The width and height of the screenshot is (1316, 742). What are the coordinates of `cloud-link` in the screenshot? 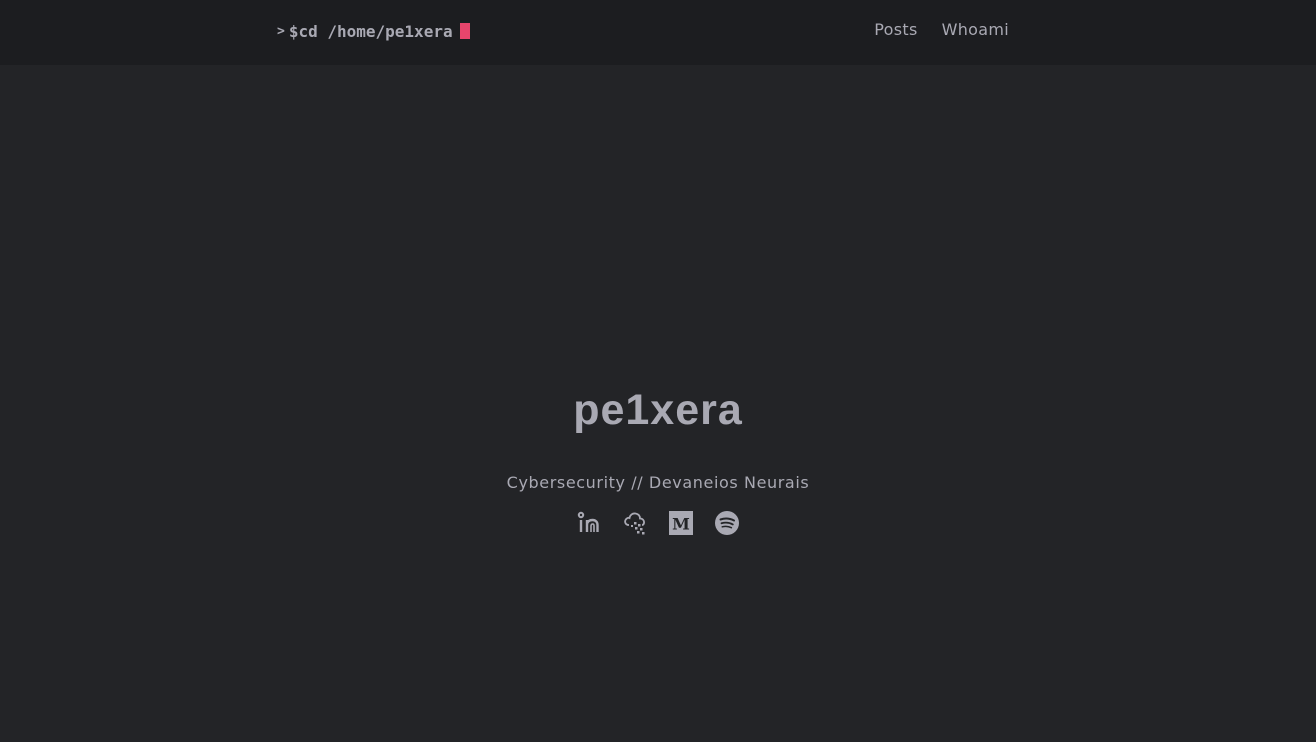 It's located at (635, 523).